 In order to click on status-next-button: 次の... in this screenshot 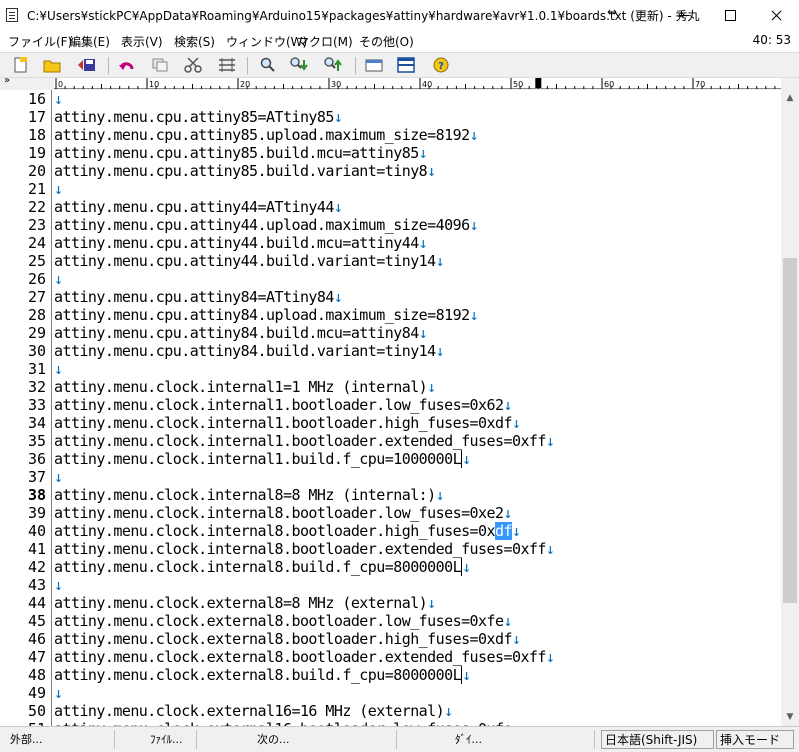, I will do `click(322, 739)`.